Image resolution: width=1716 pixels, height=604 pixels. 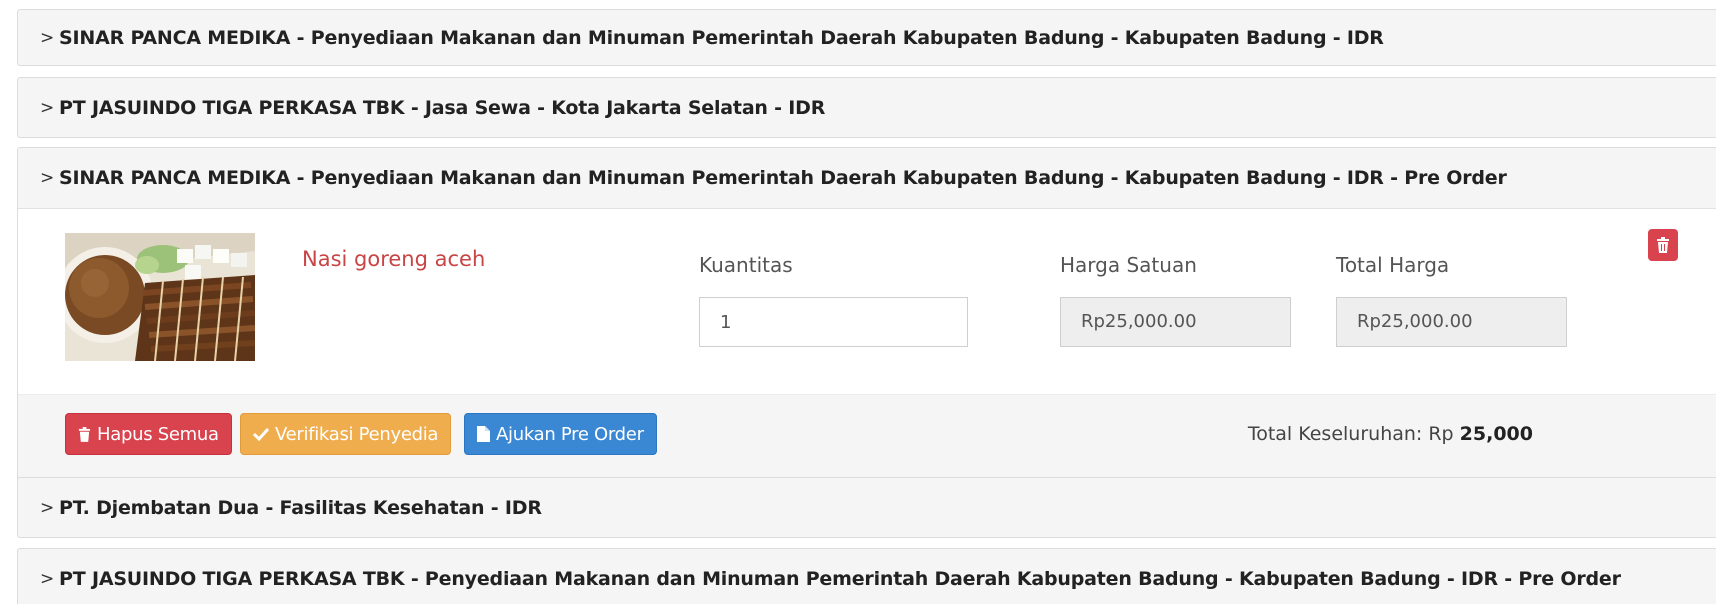 I want to click on submit-preorder-button: Ajukan Pre Order, so click(x=560, y=434).